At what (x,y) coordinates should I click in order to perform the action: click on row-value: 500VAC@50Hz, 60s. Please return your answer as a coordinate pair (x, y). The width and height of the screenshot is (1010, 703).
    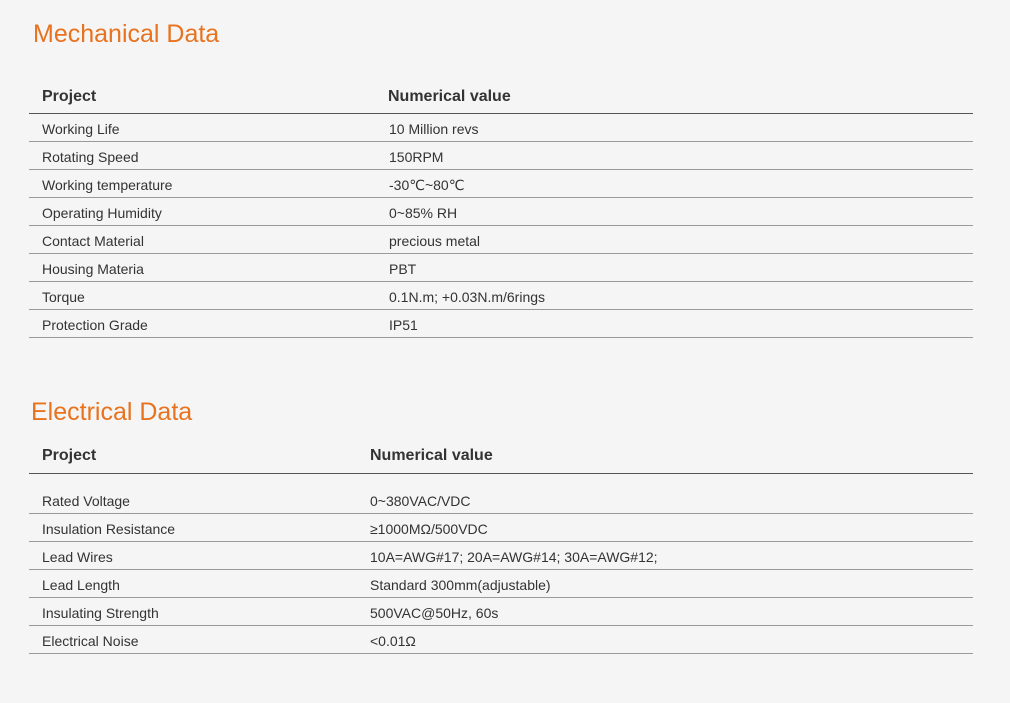
    Looking at the image, I should click on (434, 613).